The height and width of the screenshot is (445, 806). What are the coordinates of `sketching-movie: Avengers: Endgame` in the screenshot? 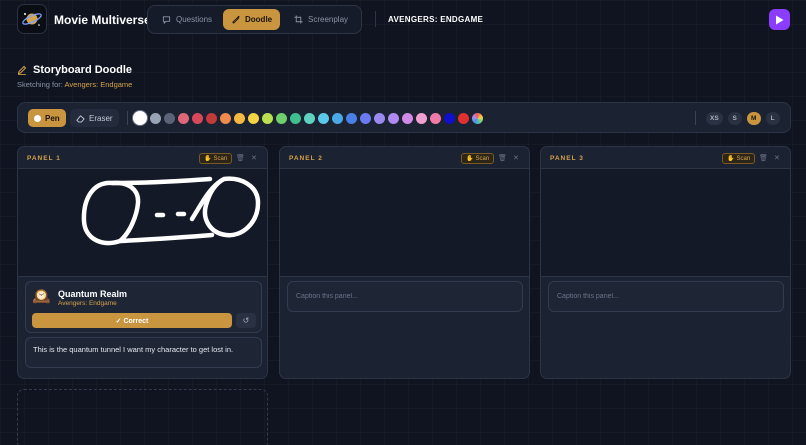 It's located at (98, 84).